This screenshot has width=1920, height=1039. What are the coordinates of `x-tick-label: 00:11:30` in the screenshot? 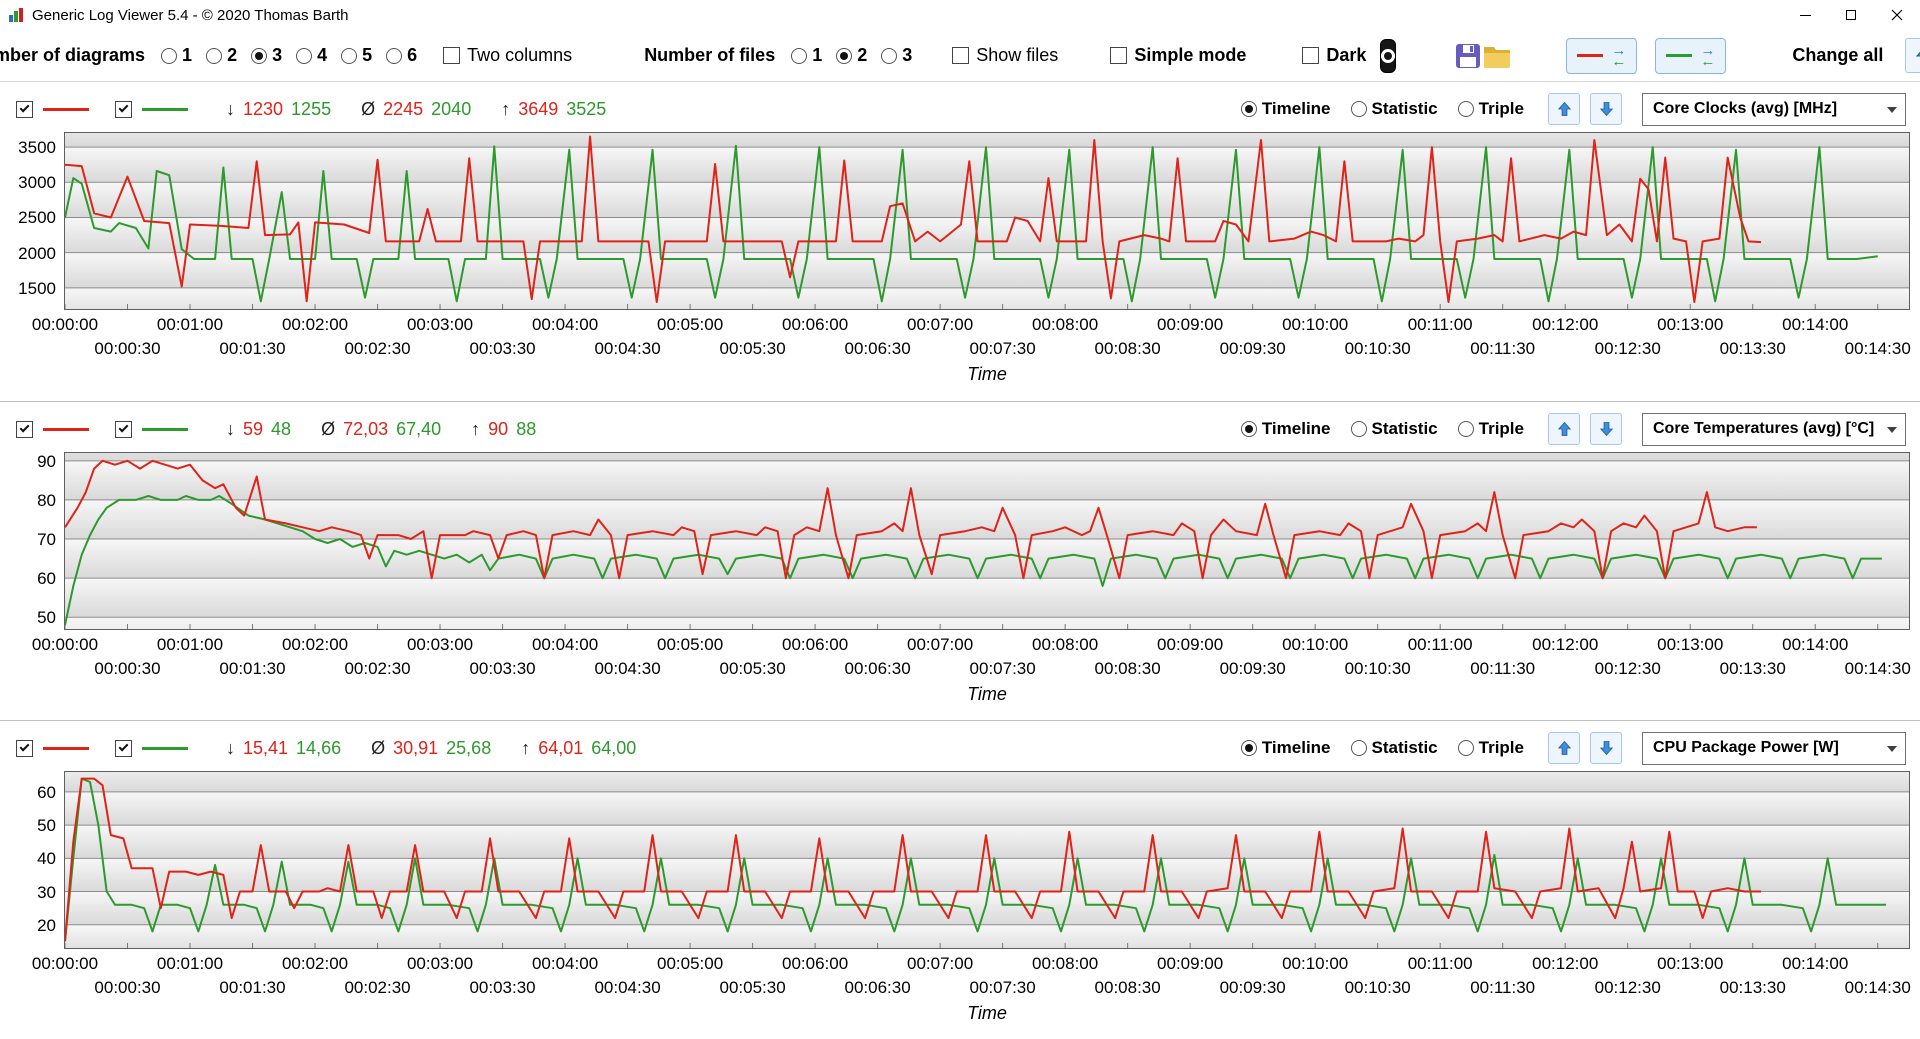 It's located at (1503, 668).